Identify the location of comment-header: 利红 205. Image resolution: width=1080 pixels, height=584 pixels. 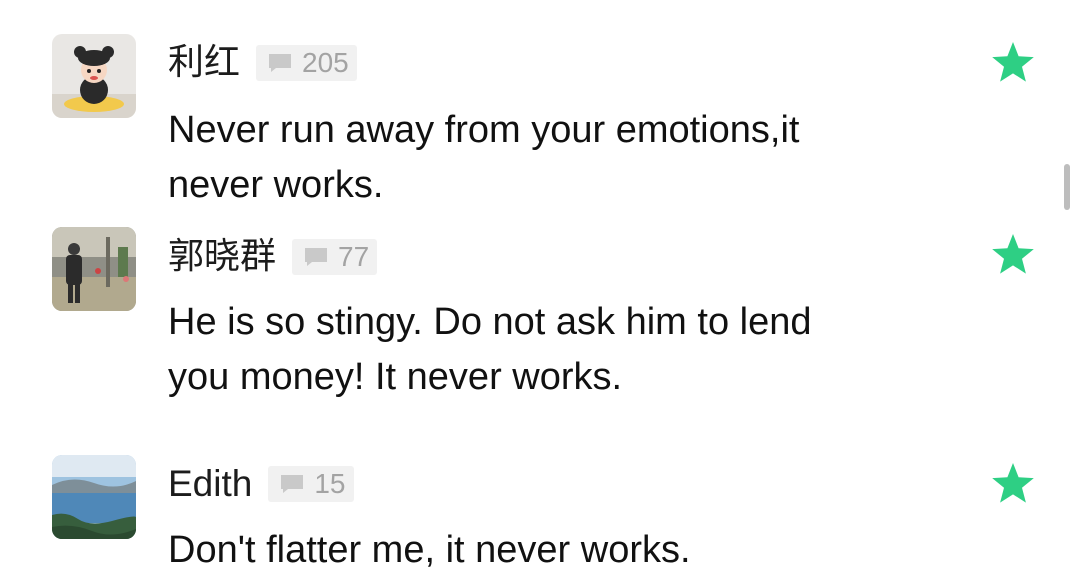
(262, 63).